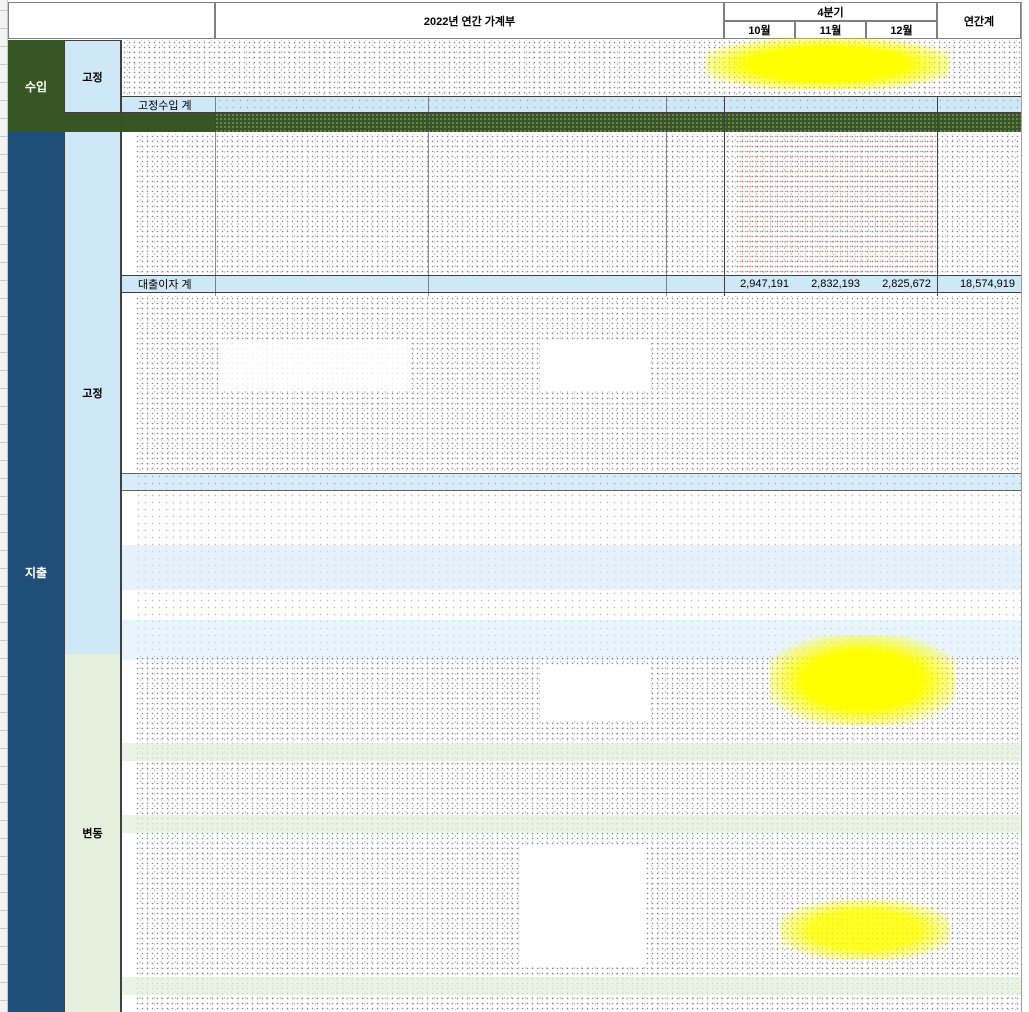 The image size is (1029, 1012). I want to click on header-blank-cell, so click(111, 20).